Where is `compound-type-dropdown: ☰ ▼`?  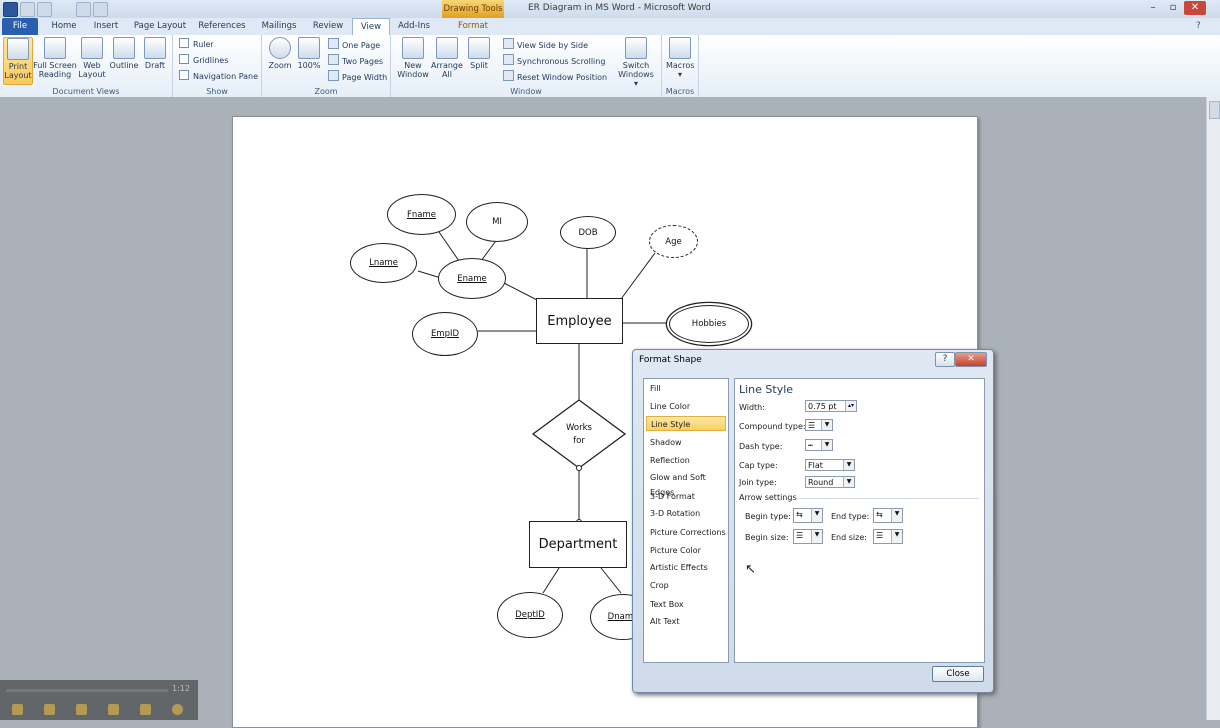
compound-type-dropdown: ☰ ▼ is located at coordinates (819, 425).